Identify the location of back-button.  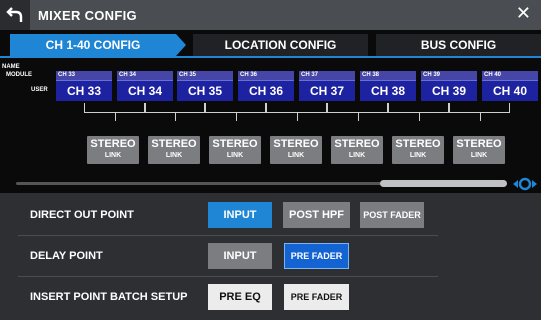
(15, 15).